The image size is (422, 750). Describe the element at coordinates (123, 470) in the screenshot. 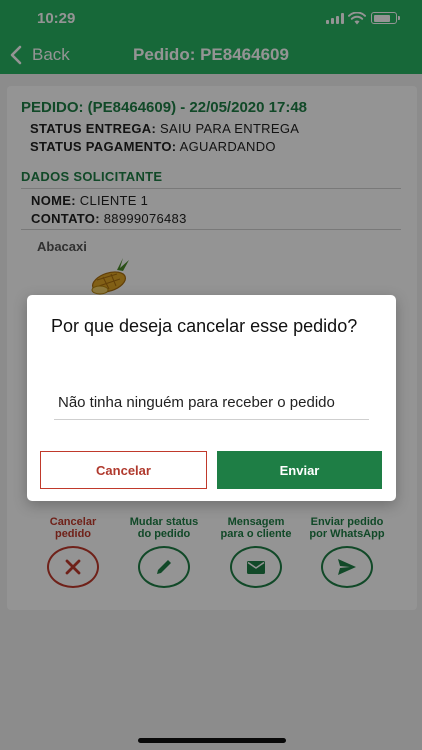

I see `cancel-button: Cancelar` at that location.